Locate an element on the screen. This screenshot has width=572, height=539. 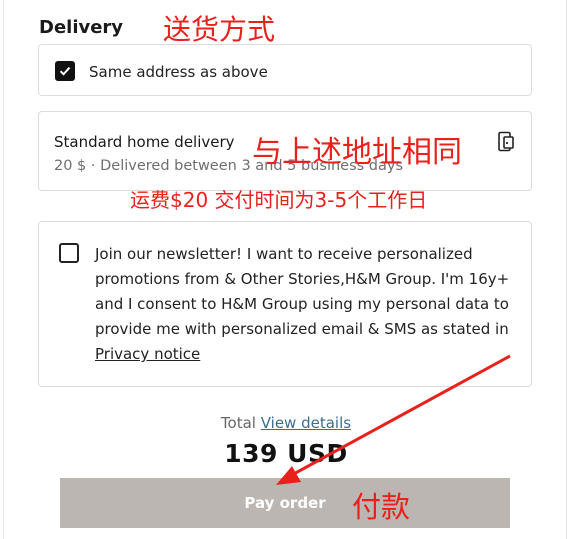
delivery-option-name: Standard home delivery is located at coordinates (144, 142).